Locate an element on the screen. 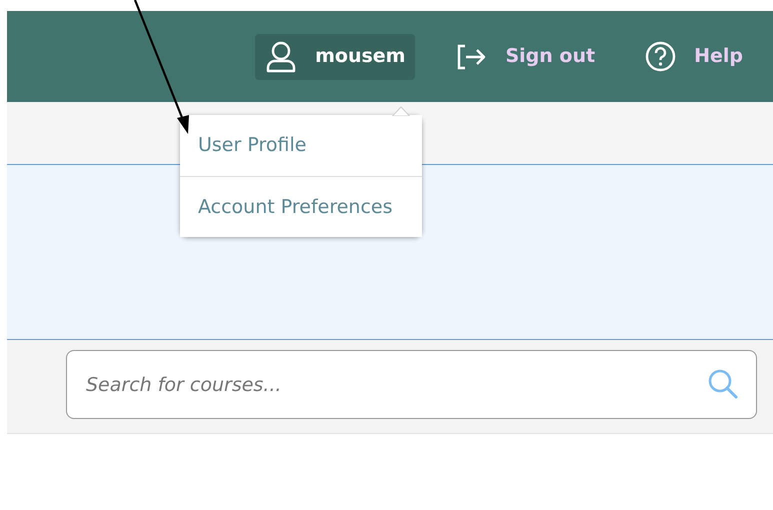  help-link: Help is located at coordinates (694, 56).